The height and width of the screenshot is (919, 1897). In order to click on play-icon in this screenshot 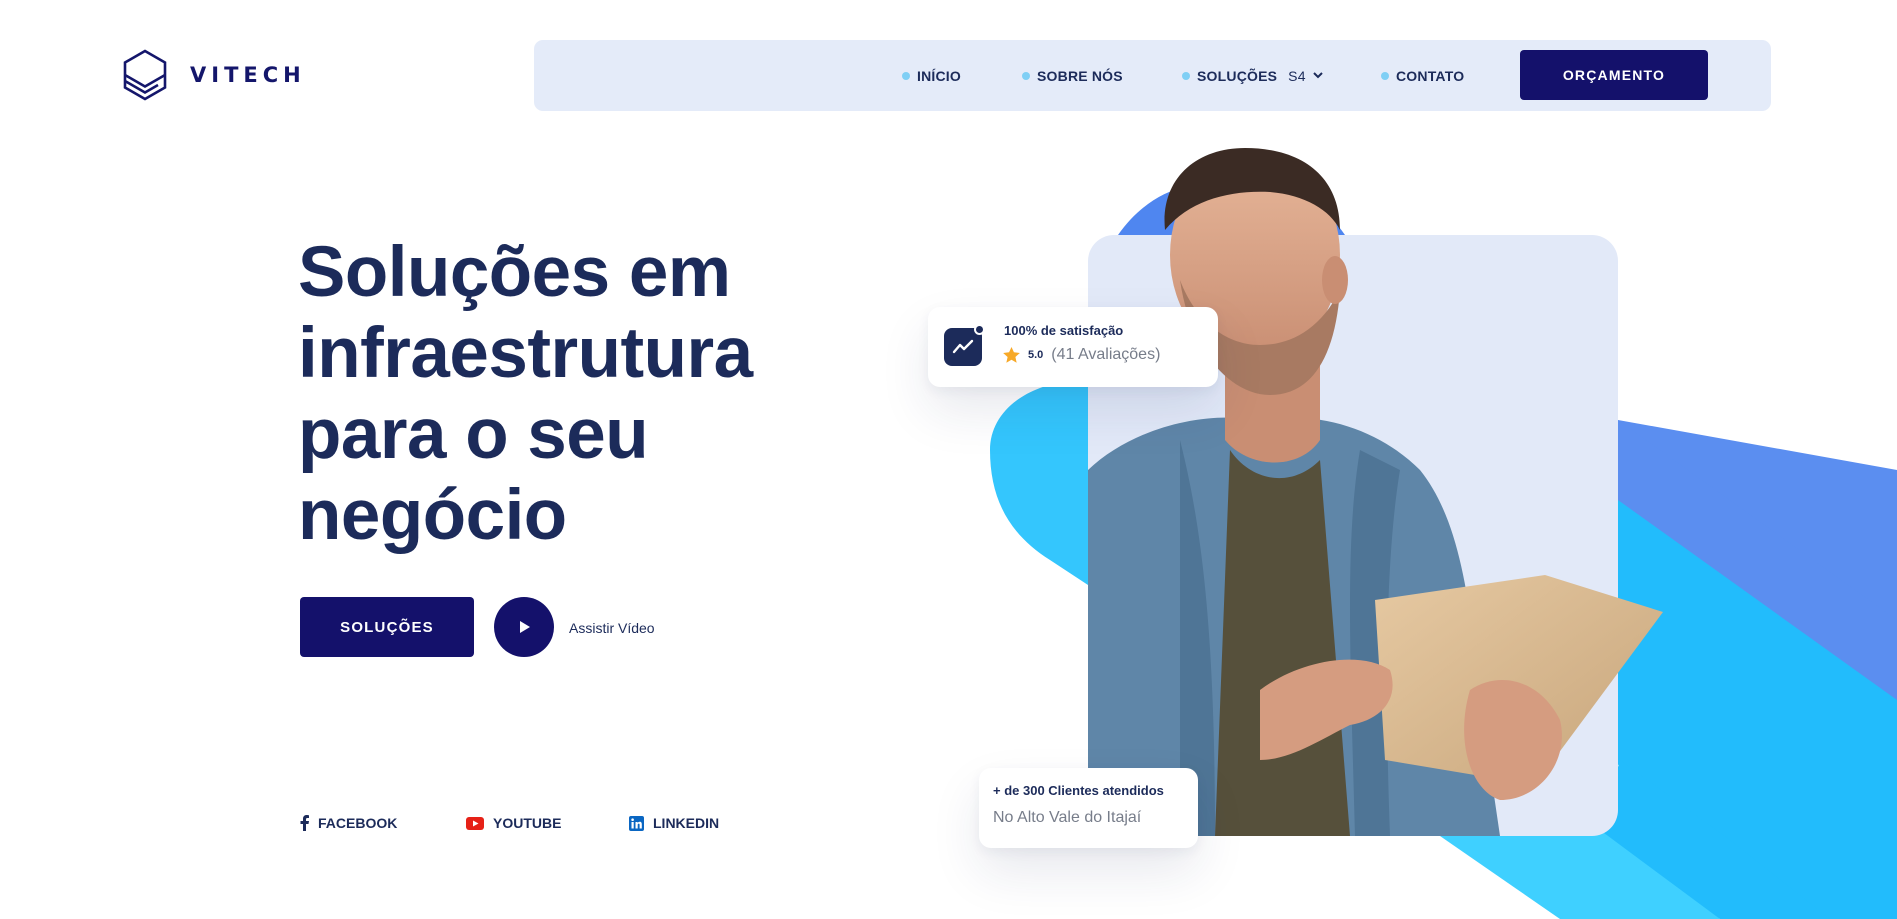, I will do `click(525, 627)`.